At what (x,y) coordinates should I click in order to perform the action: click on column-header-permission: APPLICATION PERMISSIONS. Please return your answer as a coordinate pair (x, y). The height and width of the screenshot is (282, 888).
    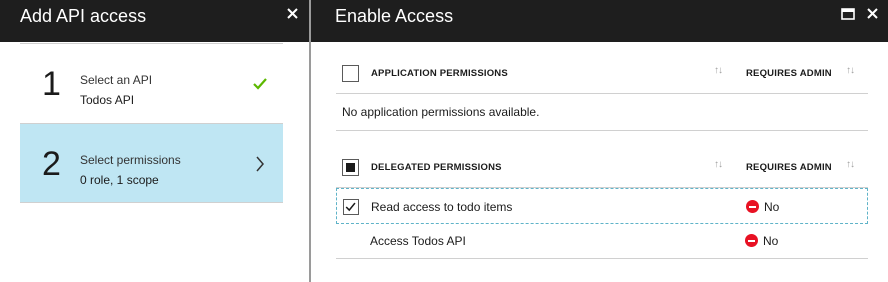
    Looking at the image, I should click on (439, 73).